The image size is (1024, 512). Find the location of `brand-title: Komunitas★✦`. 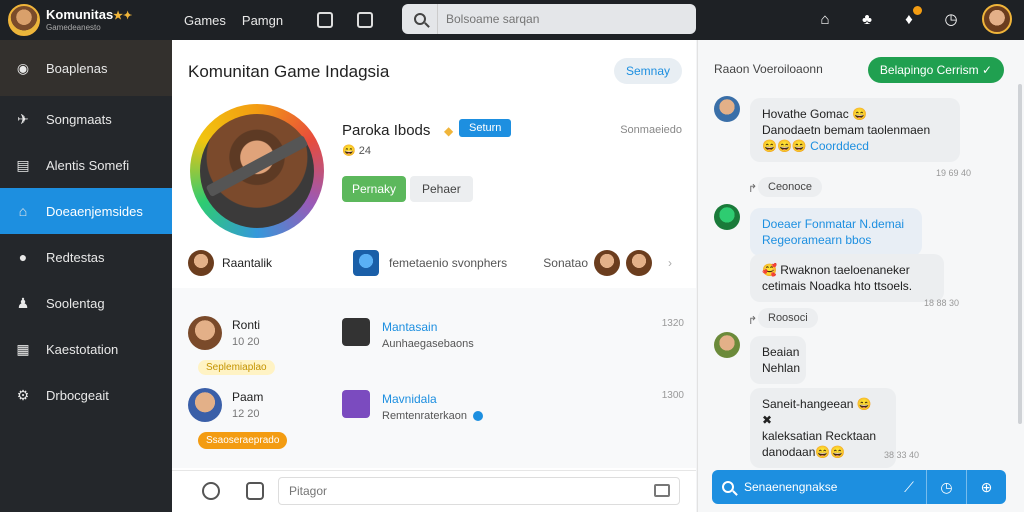

brand-title: Komunitas★✦ is located at coordinates (89, 15).